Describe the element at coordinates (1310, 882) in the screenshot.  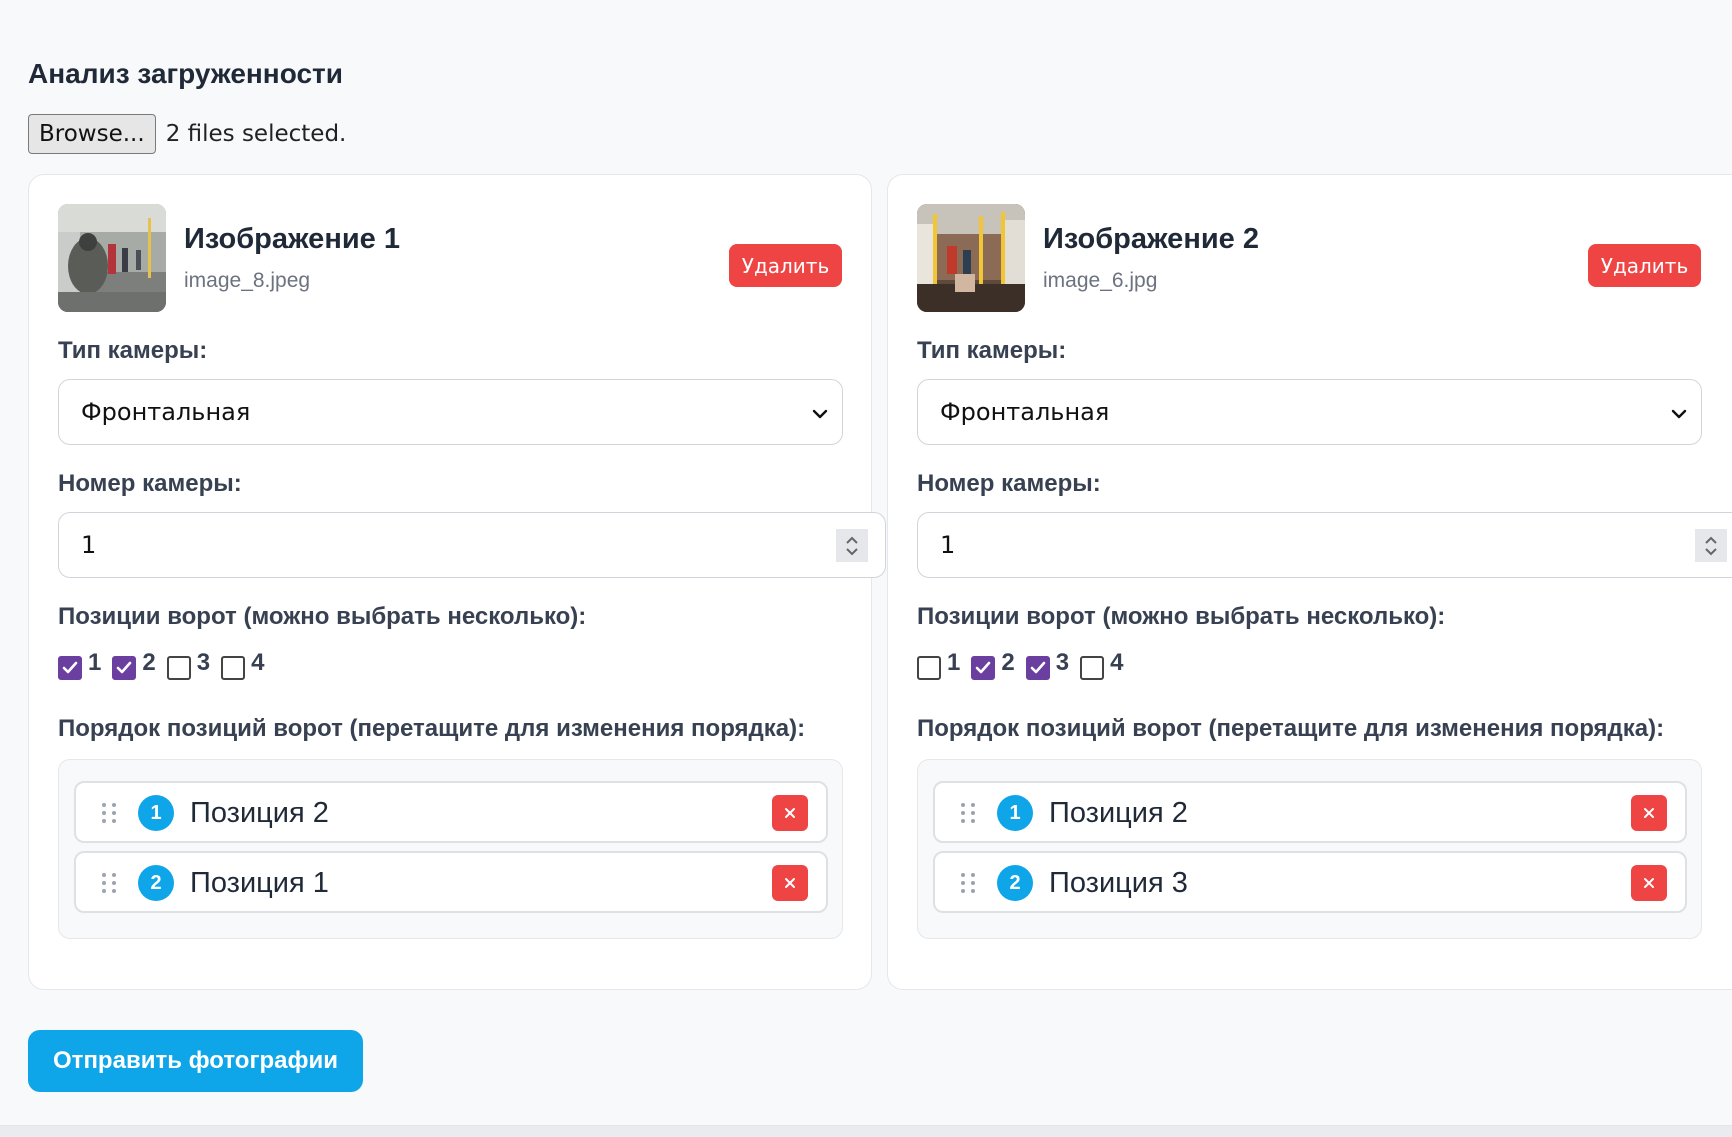
I see `order-item: 2 Позиция 3` at that location.